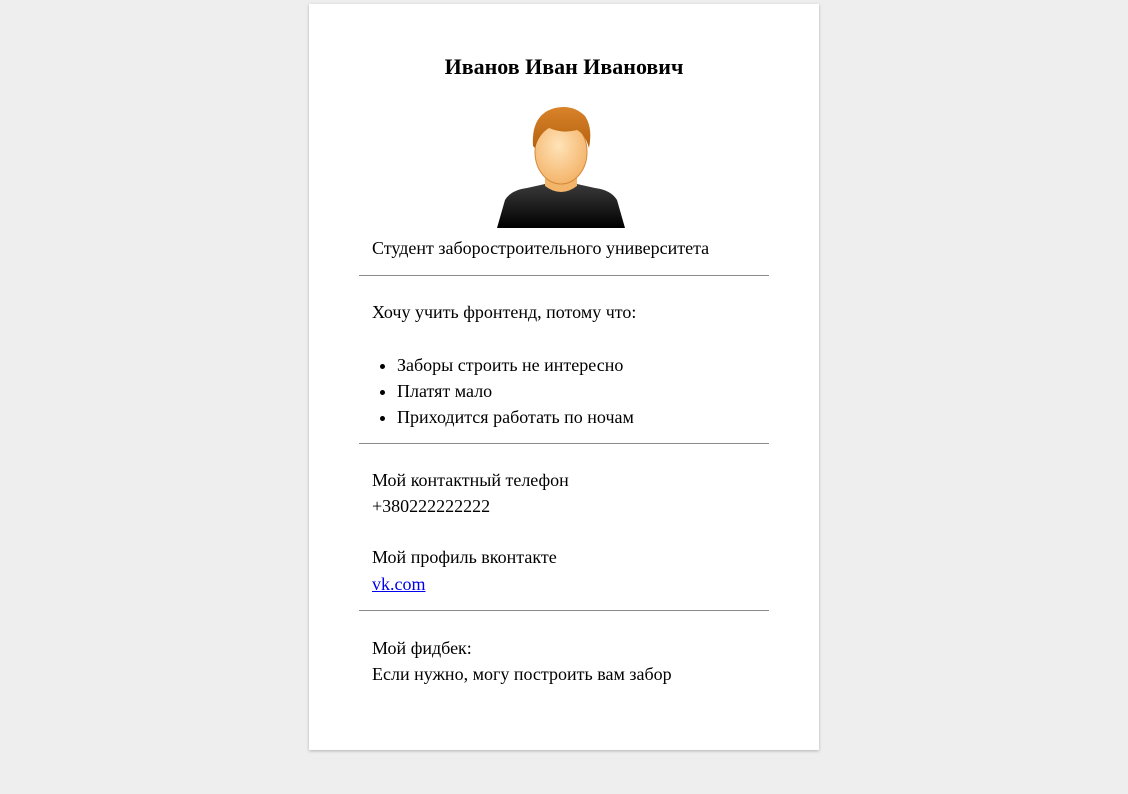 The image size is (1128, 794). Describe the element at coordinates (561, 167) in the screenshot. I see `user-avatar-icon` at that location.